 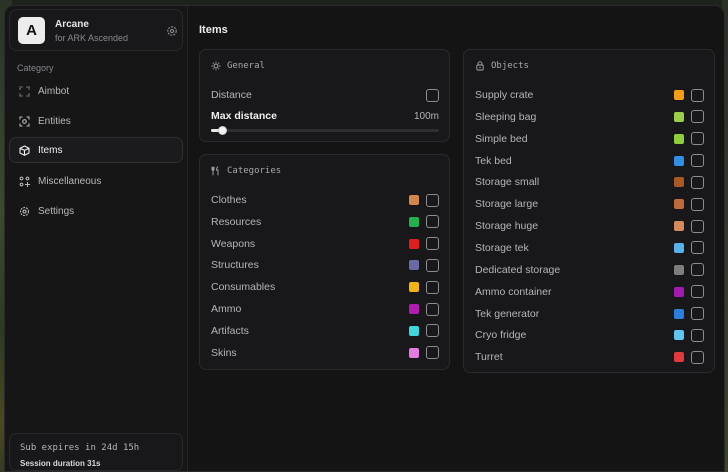 What do you see at coordinates (325, 130) in the screenshot?
I see `max-distance-slider` at bounding box center [325, 130].